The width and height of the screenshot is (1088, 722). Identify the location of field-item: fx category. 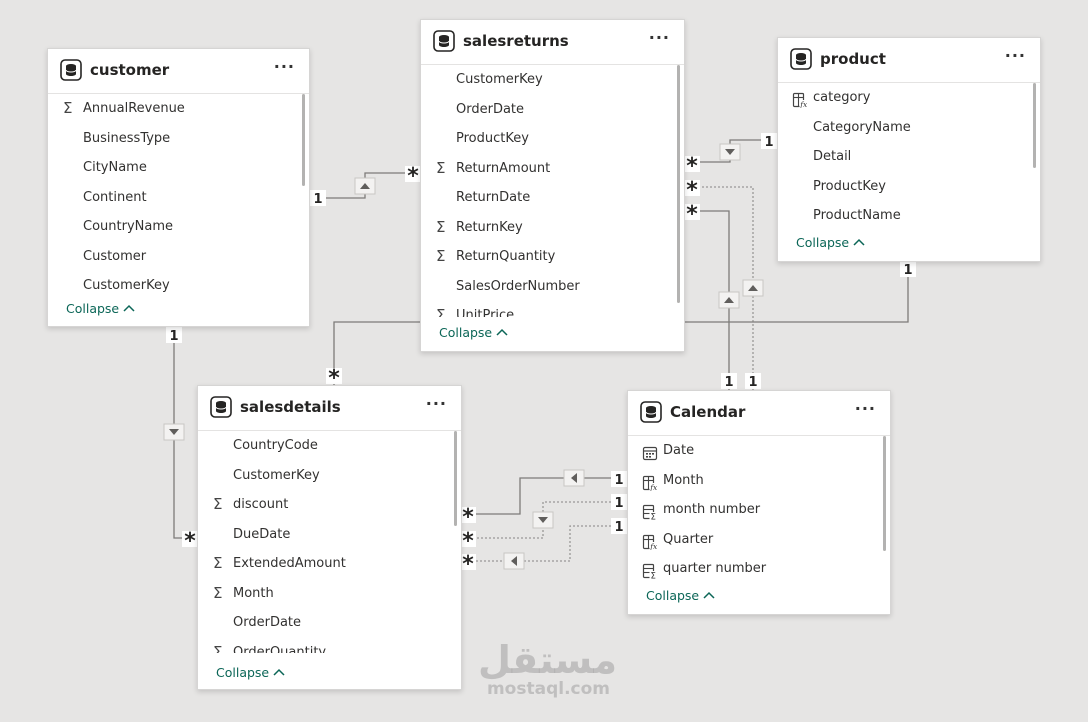
(909, 98).